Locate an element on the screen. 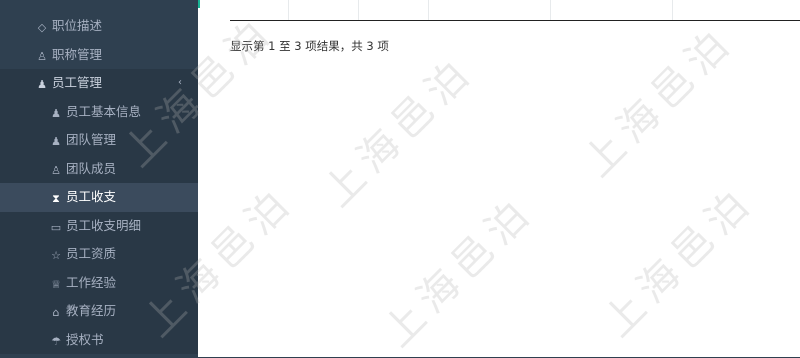 Image resolution: width=800 pixels, height=358 pixels. chevron-left-icon: ‹ is located at coordinates (180, 82).